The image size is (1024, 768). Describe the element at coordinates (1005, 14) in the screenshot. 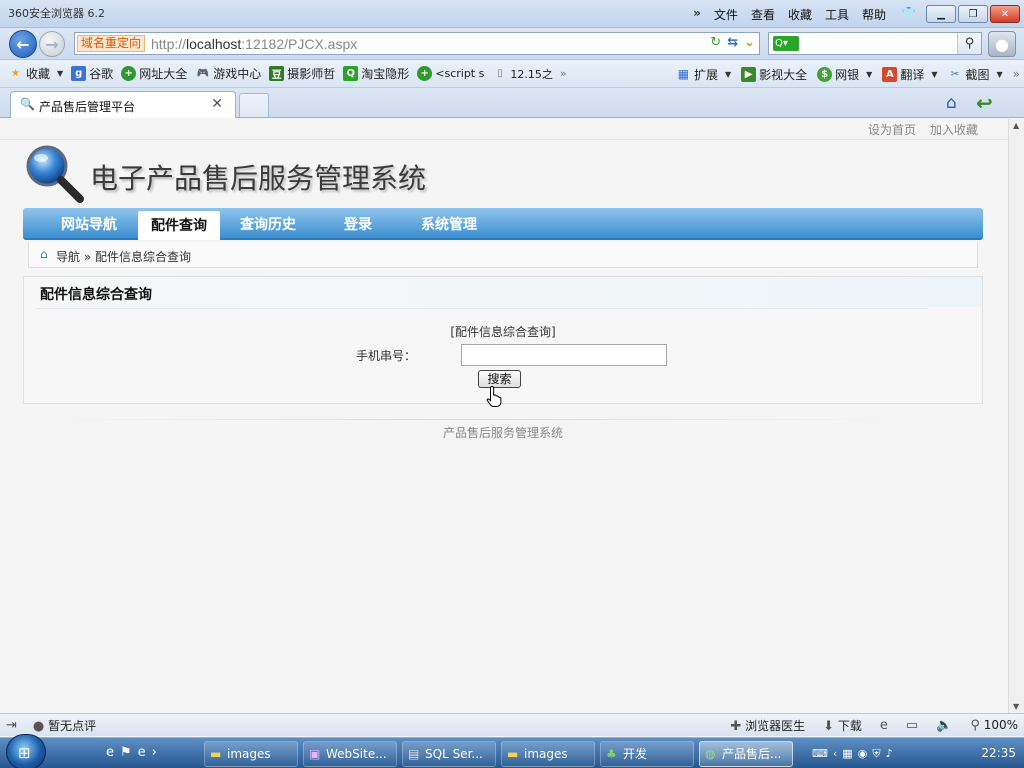

I see `close-button: ✕` at that location.